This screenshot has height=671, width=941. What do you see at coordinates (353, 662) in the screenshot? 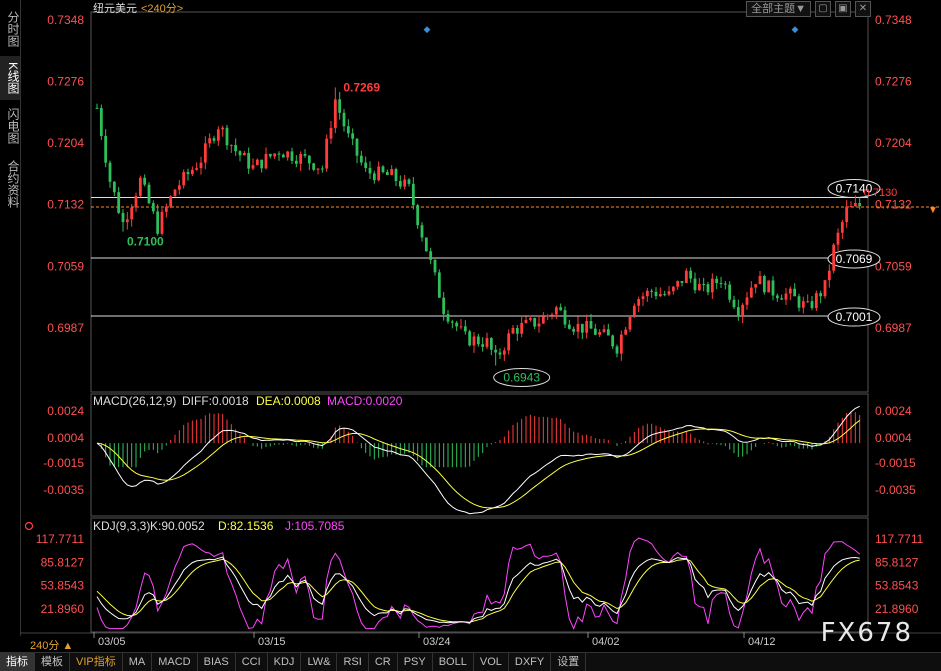
I see `bottom-tab-9: RSI` at bounding box center [353, 662].